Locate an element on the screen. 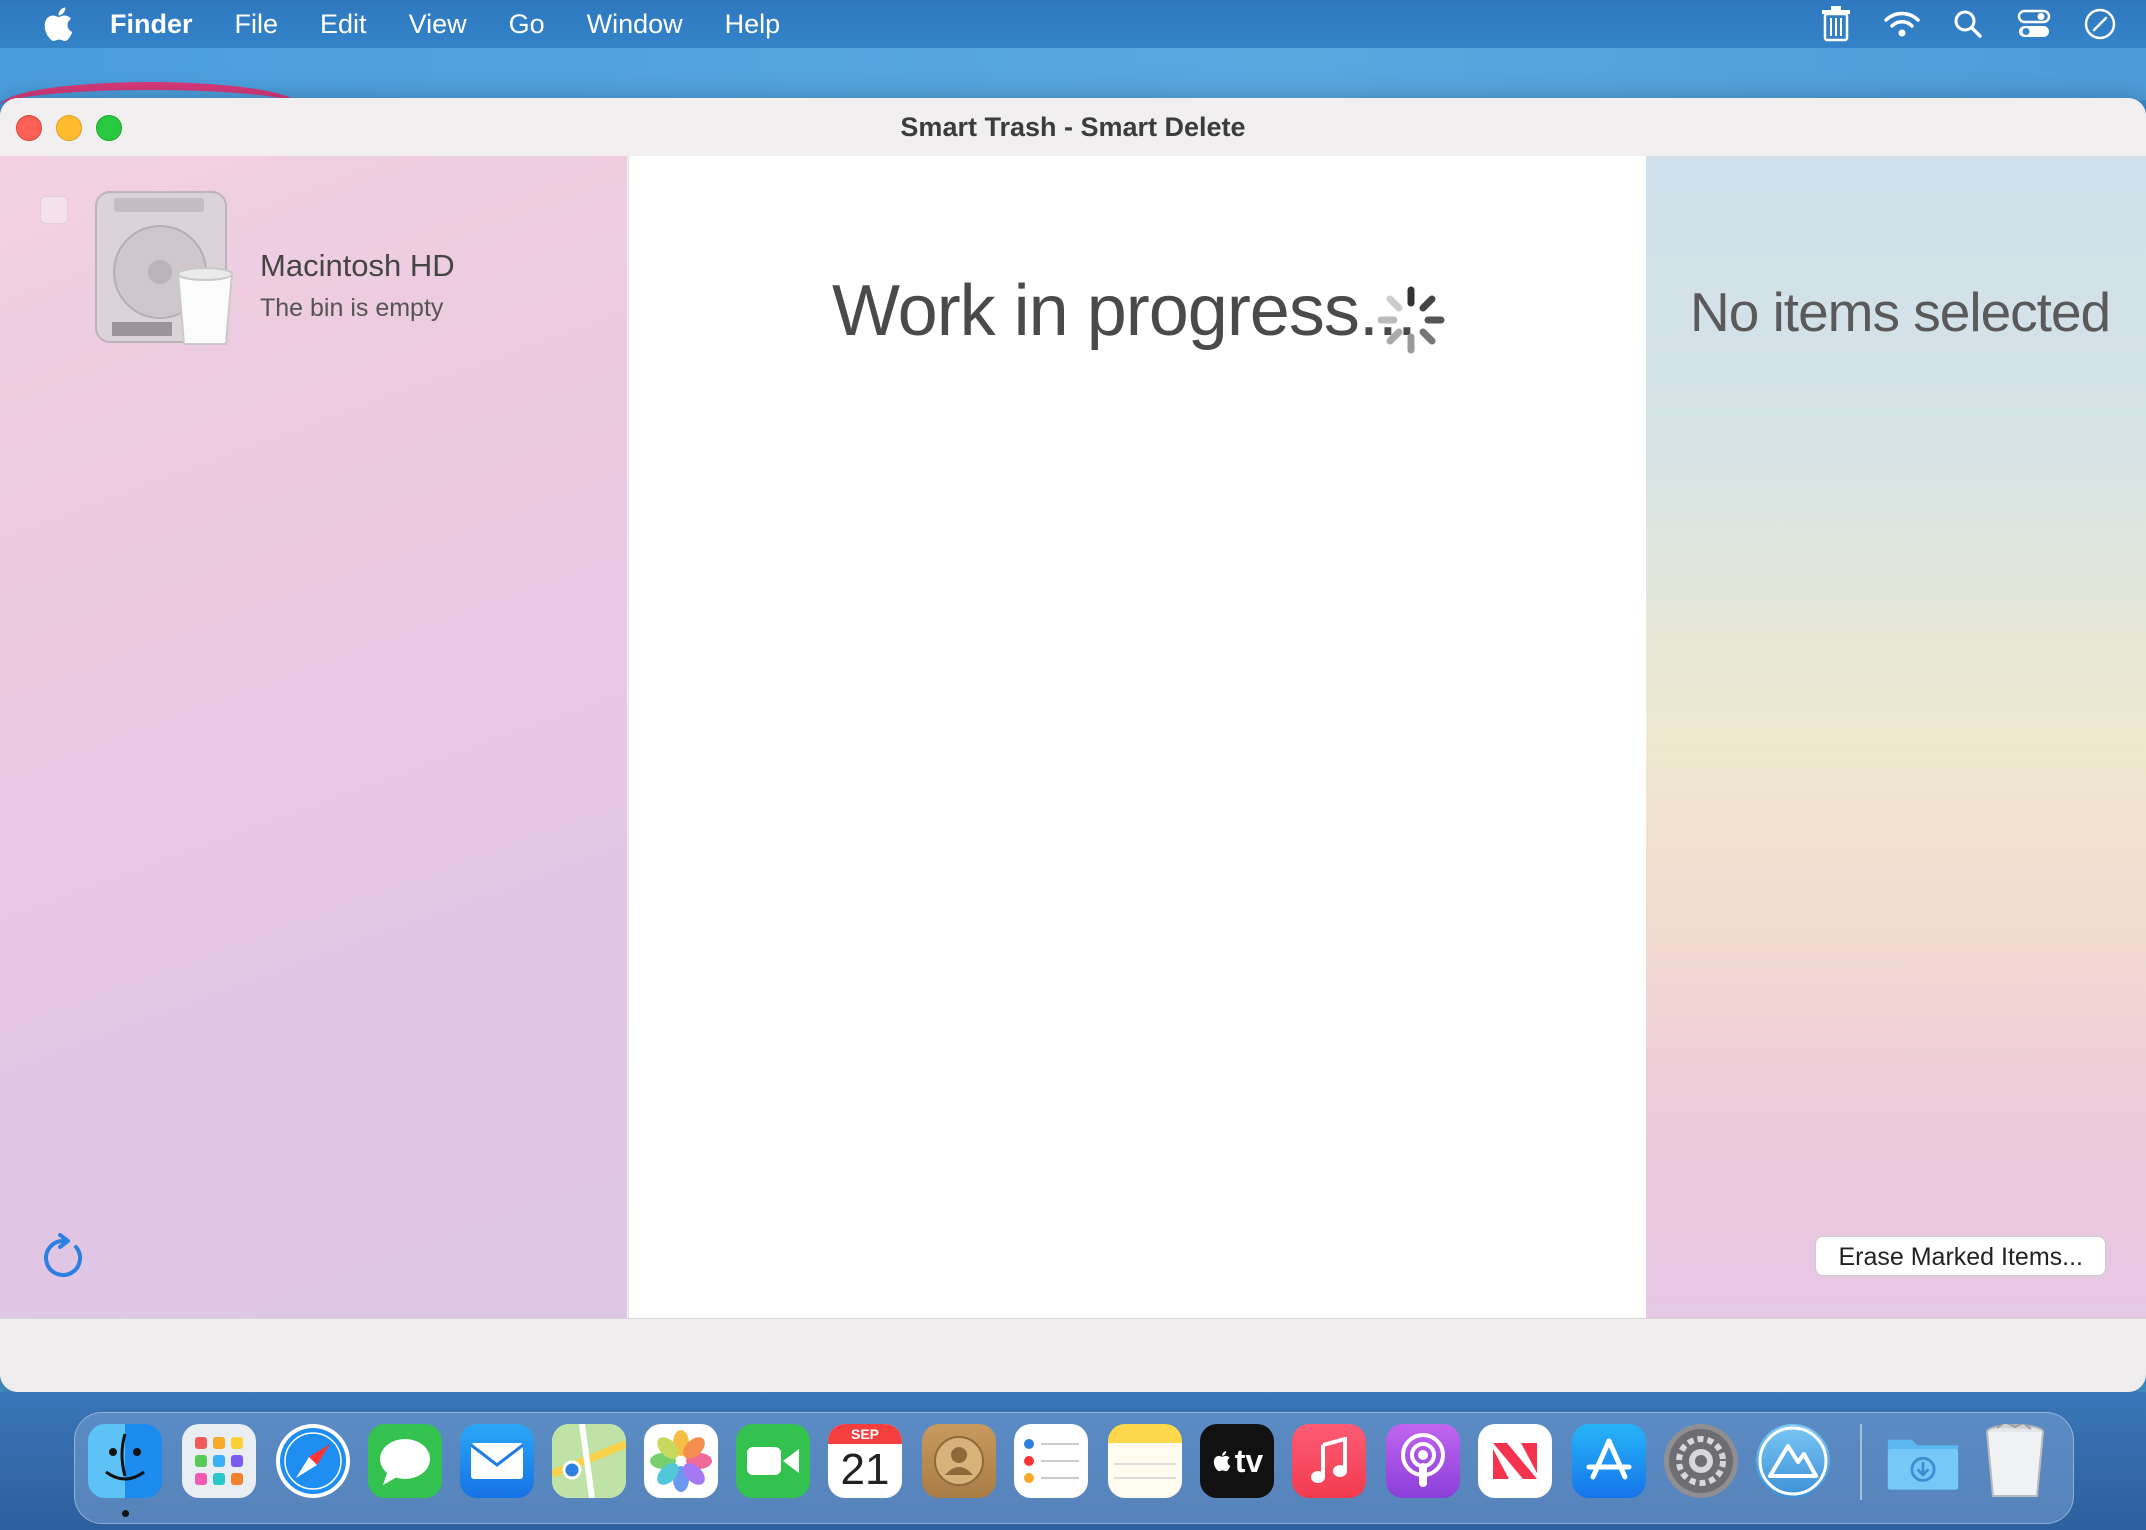 Image resolution: width=2146 pixels, height=1530 pixels. photos-icon is located at coordinates (681, 1461).